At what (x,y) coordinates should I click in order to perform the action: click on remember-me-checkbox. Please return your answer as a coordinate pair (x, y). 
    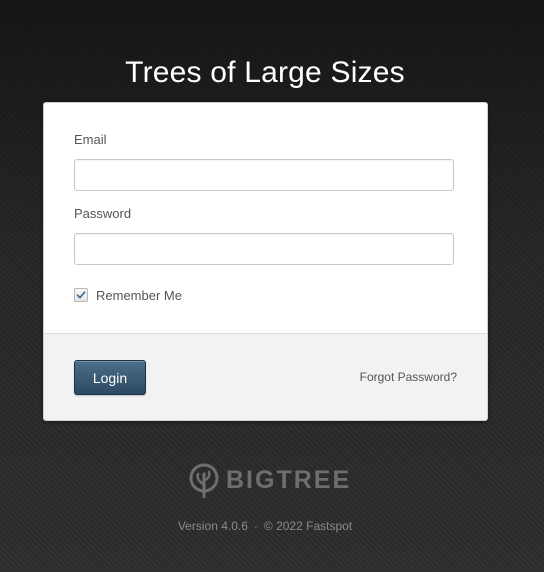
    Looking at the image, I should click on (81, 295).